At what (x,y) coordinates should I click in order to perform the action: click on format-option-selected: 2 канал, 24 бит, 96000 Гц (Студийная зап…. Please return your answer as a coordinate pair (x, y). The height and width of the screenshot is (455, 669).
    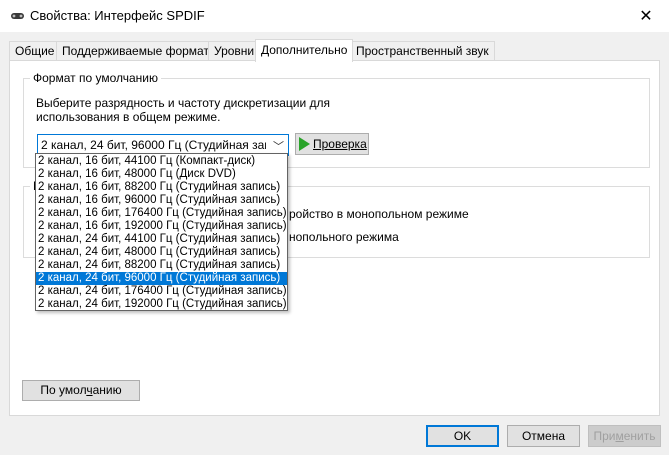
    Looking at the image, I should click on (161, 278).